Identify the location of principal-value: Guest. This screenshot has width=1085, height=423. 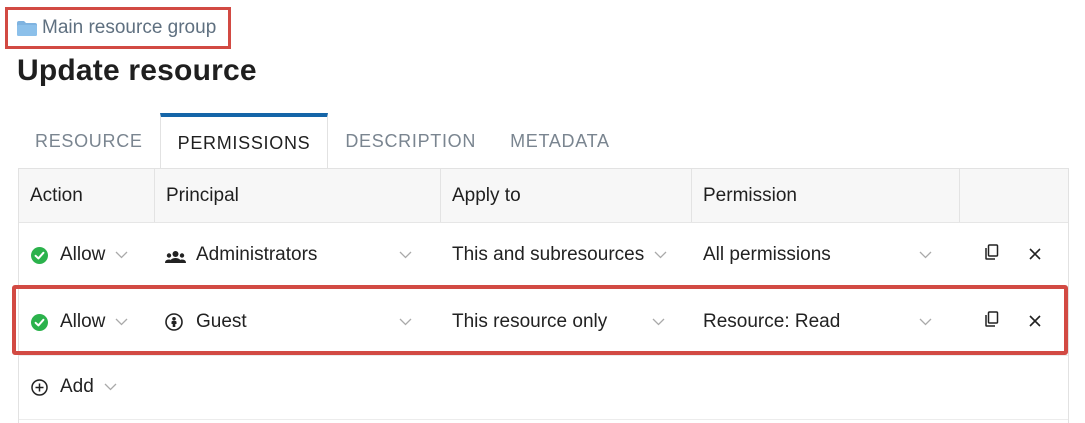
(221, 321).